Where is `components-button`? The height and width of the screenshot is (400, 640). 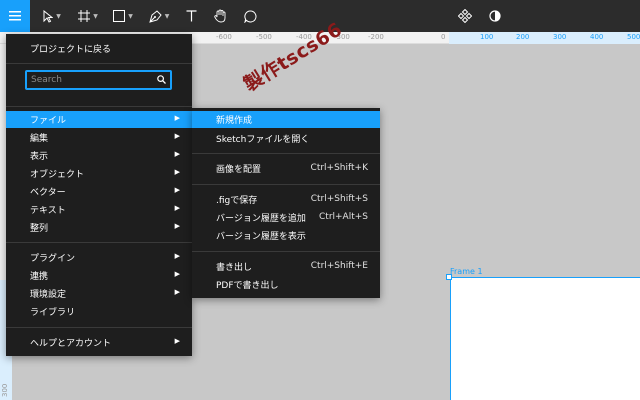 components-button is located at coordinates (465, 16).